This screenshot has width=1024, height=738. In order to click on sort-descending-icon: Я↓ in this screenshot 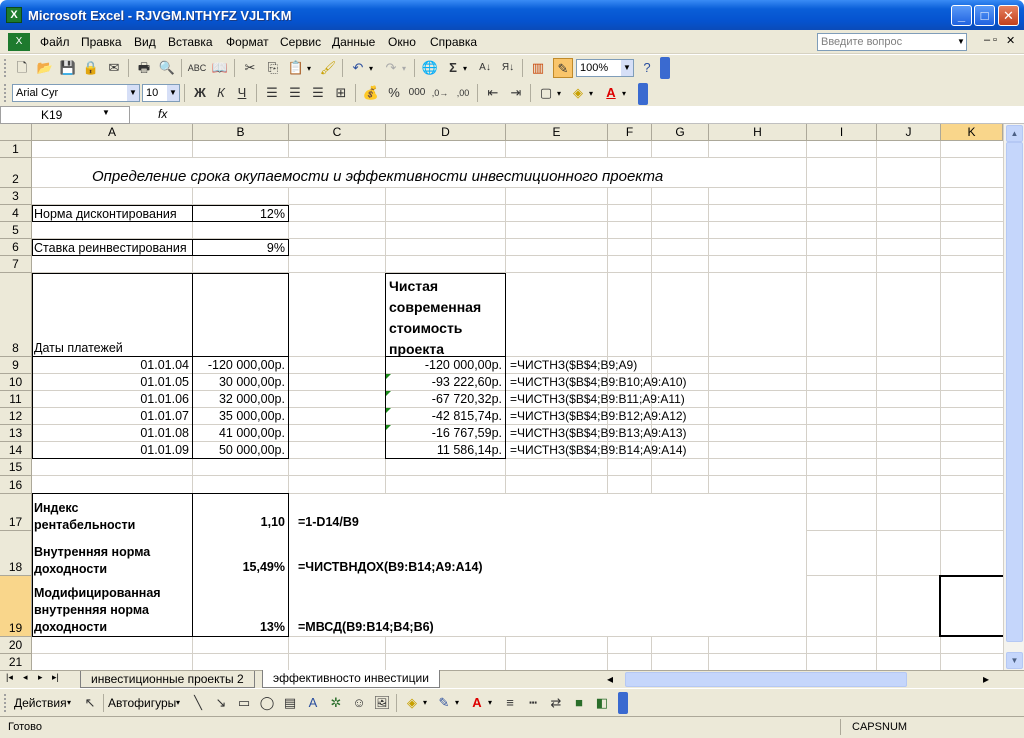, I will do `click(508, 68)`.